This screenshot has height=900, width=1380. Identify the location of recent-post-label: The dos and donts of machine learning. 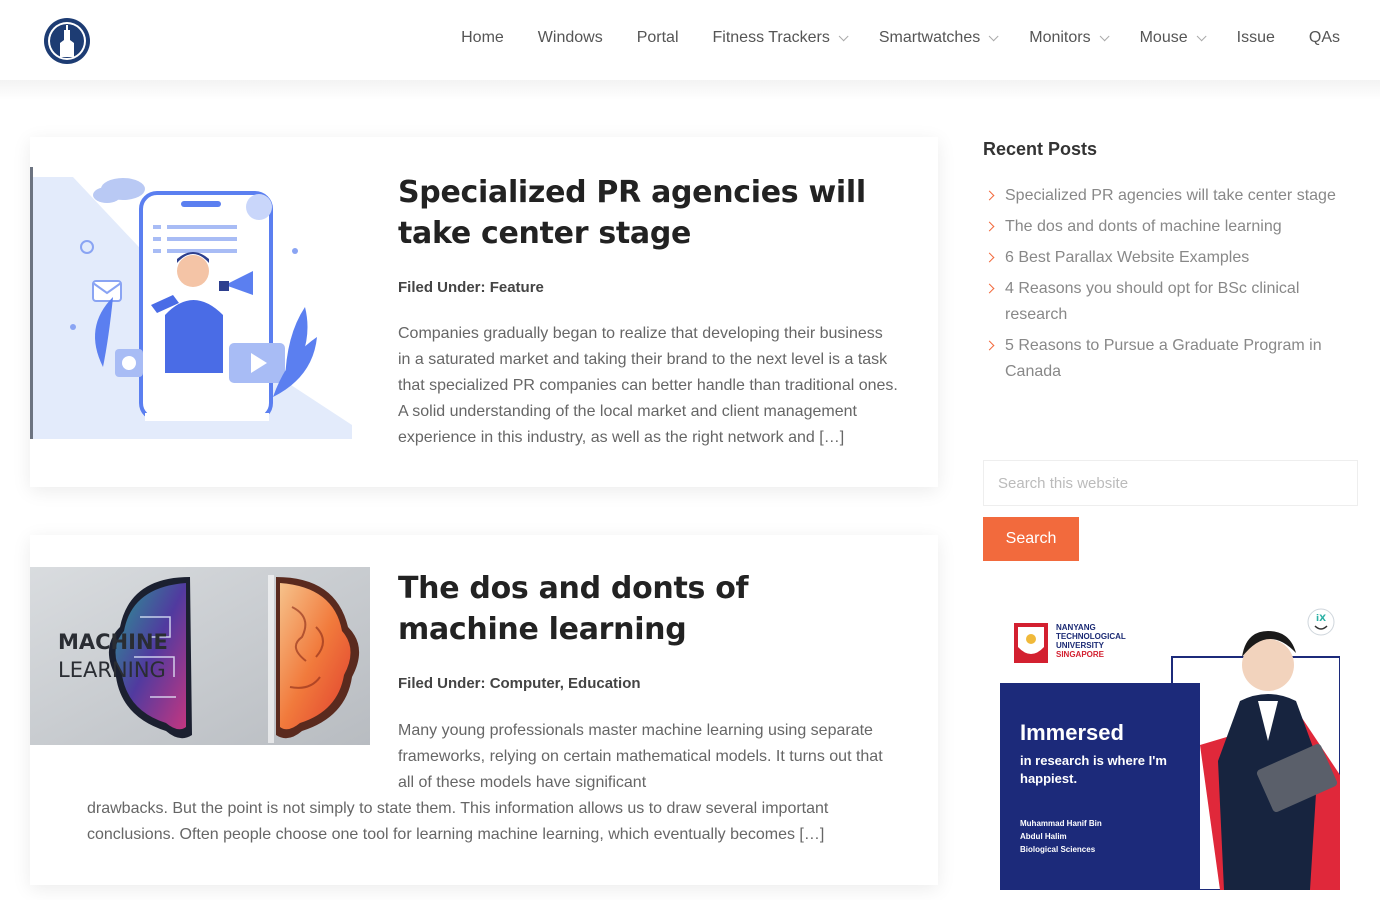
(1143, 226).